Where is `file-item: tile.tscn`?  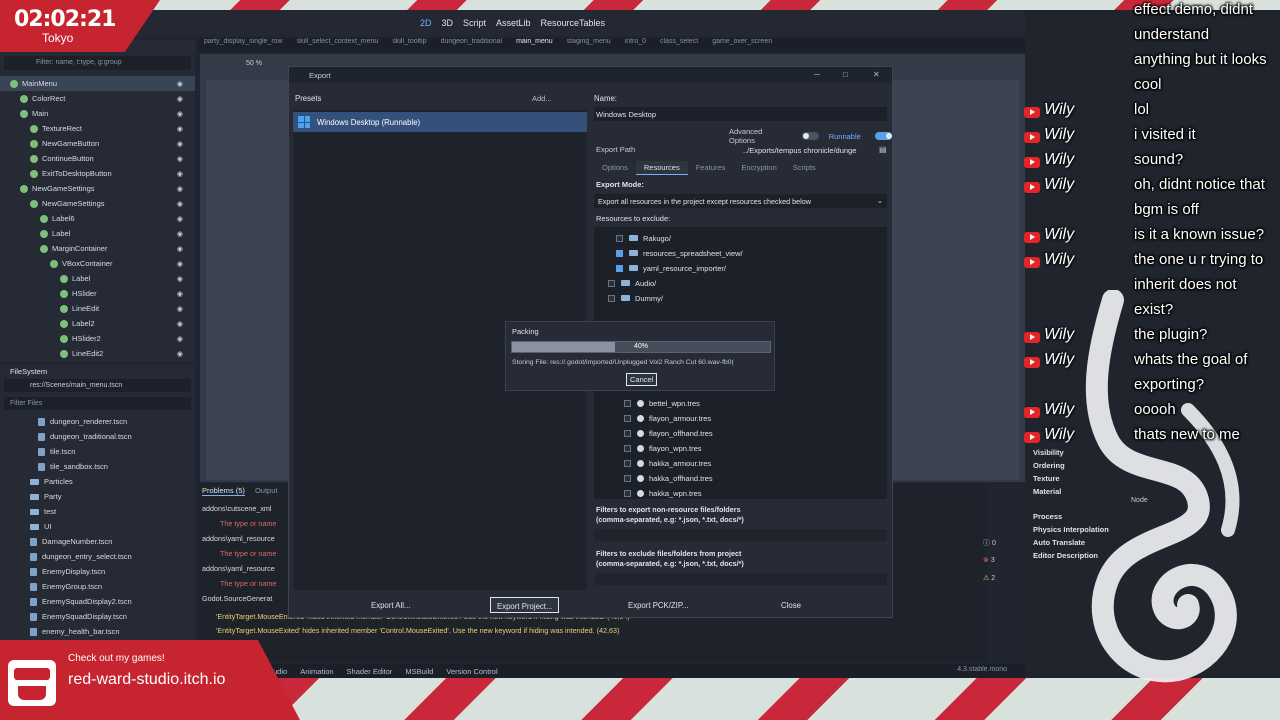 file-item: tile.tscn is located at coordinates (97, 451).